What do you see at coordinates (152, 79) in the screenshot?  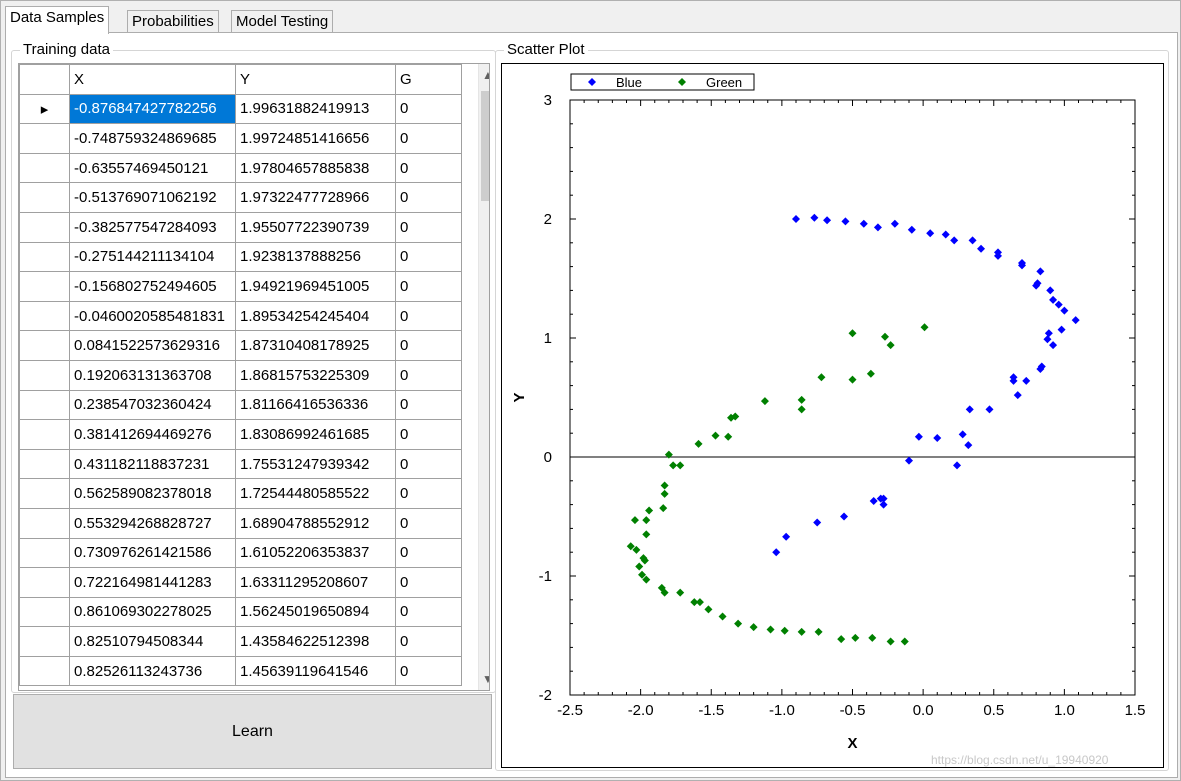 I see `column-header-x: X` at bounding box center [152, 79].